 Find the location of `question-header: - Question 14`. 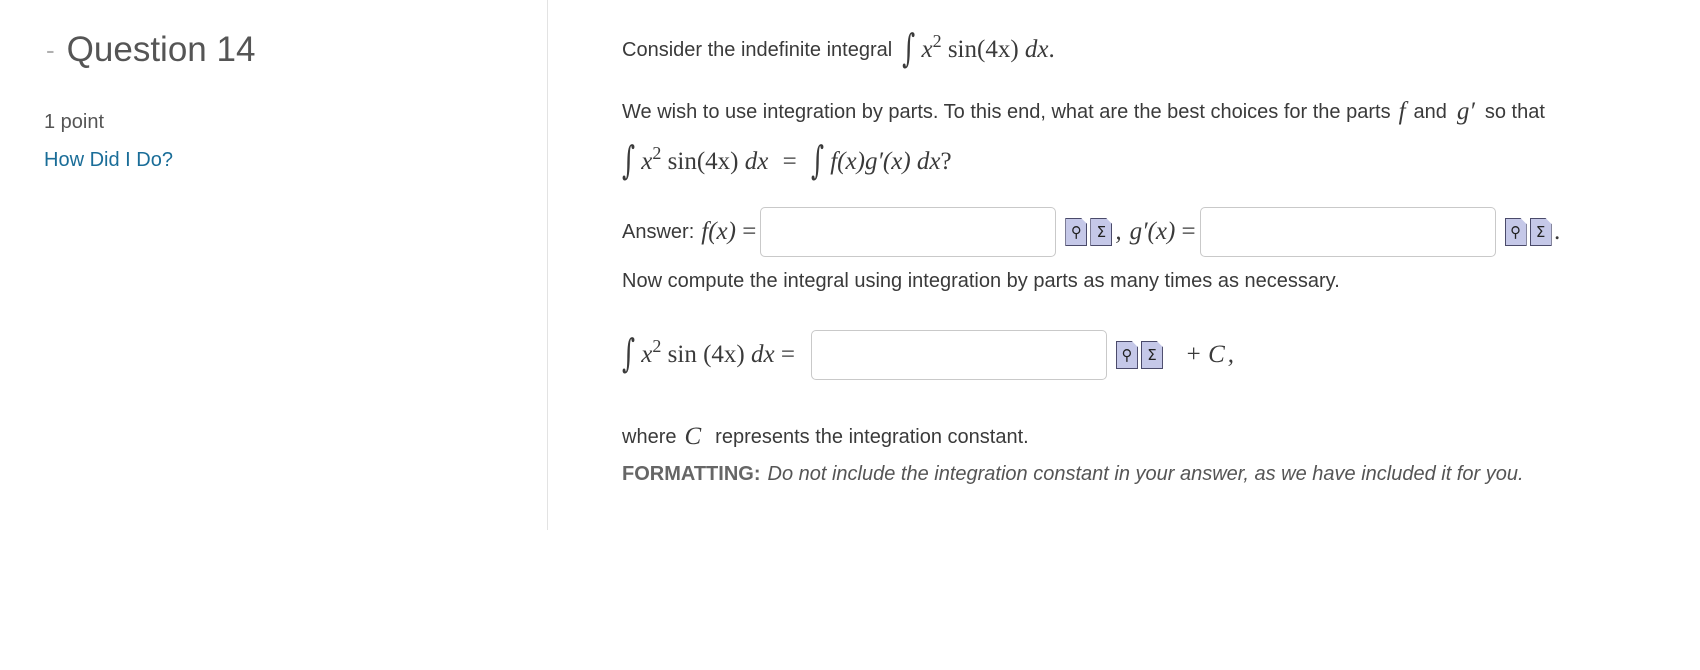

question-header: - Question 14 is located at coordinates (150, 50).